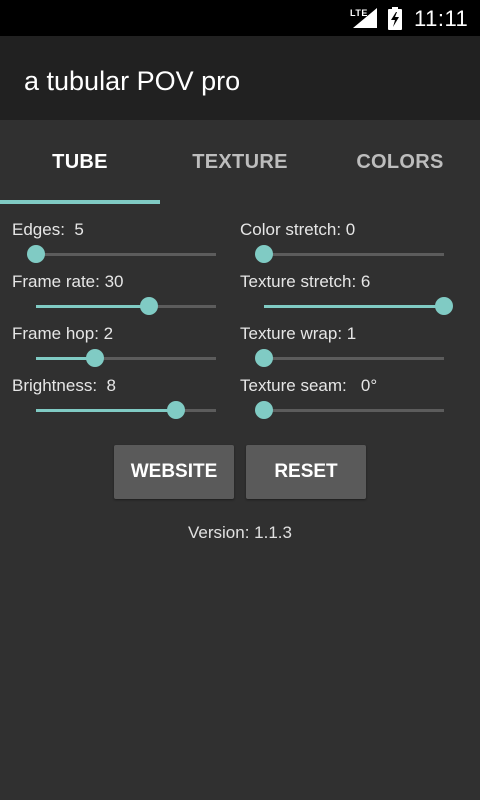 Image resolution: width=480 pixels, height=800 pixels. Describe the element at coordinates (395, 18) in the screenshot. I see `battery-charging-icon` at that location.